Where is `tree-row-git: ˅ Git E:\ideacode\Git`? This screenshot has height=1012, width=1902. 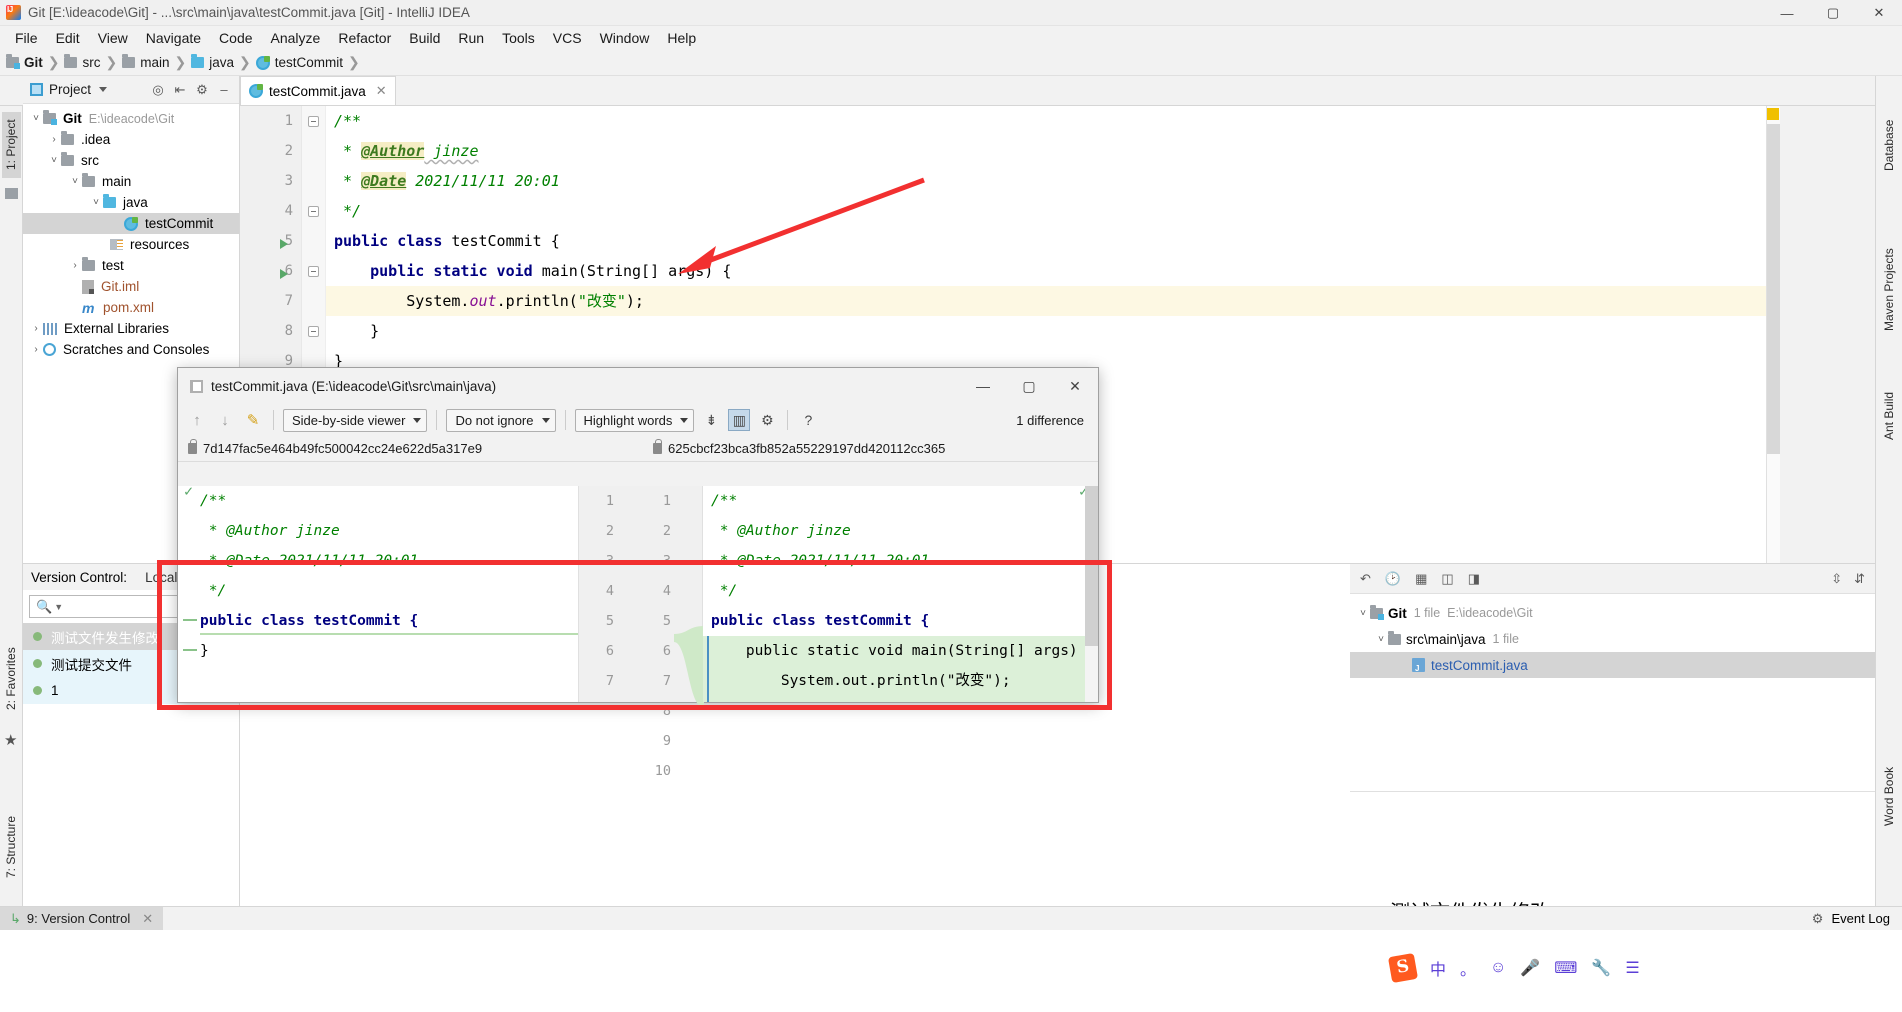
tree-row-git: ˅ Git E:\ideacode\Git is located at coordinates (131, 118).